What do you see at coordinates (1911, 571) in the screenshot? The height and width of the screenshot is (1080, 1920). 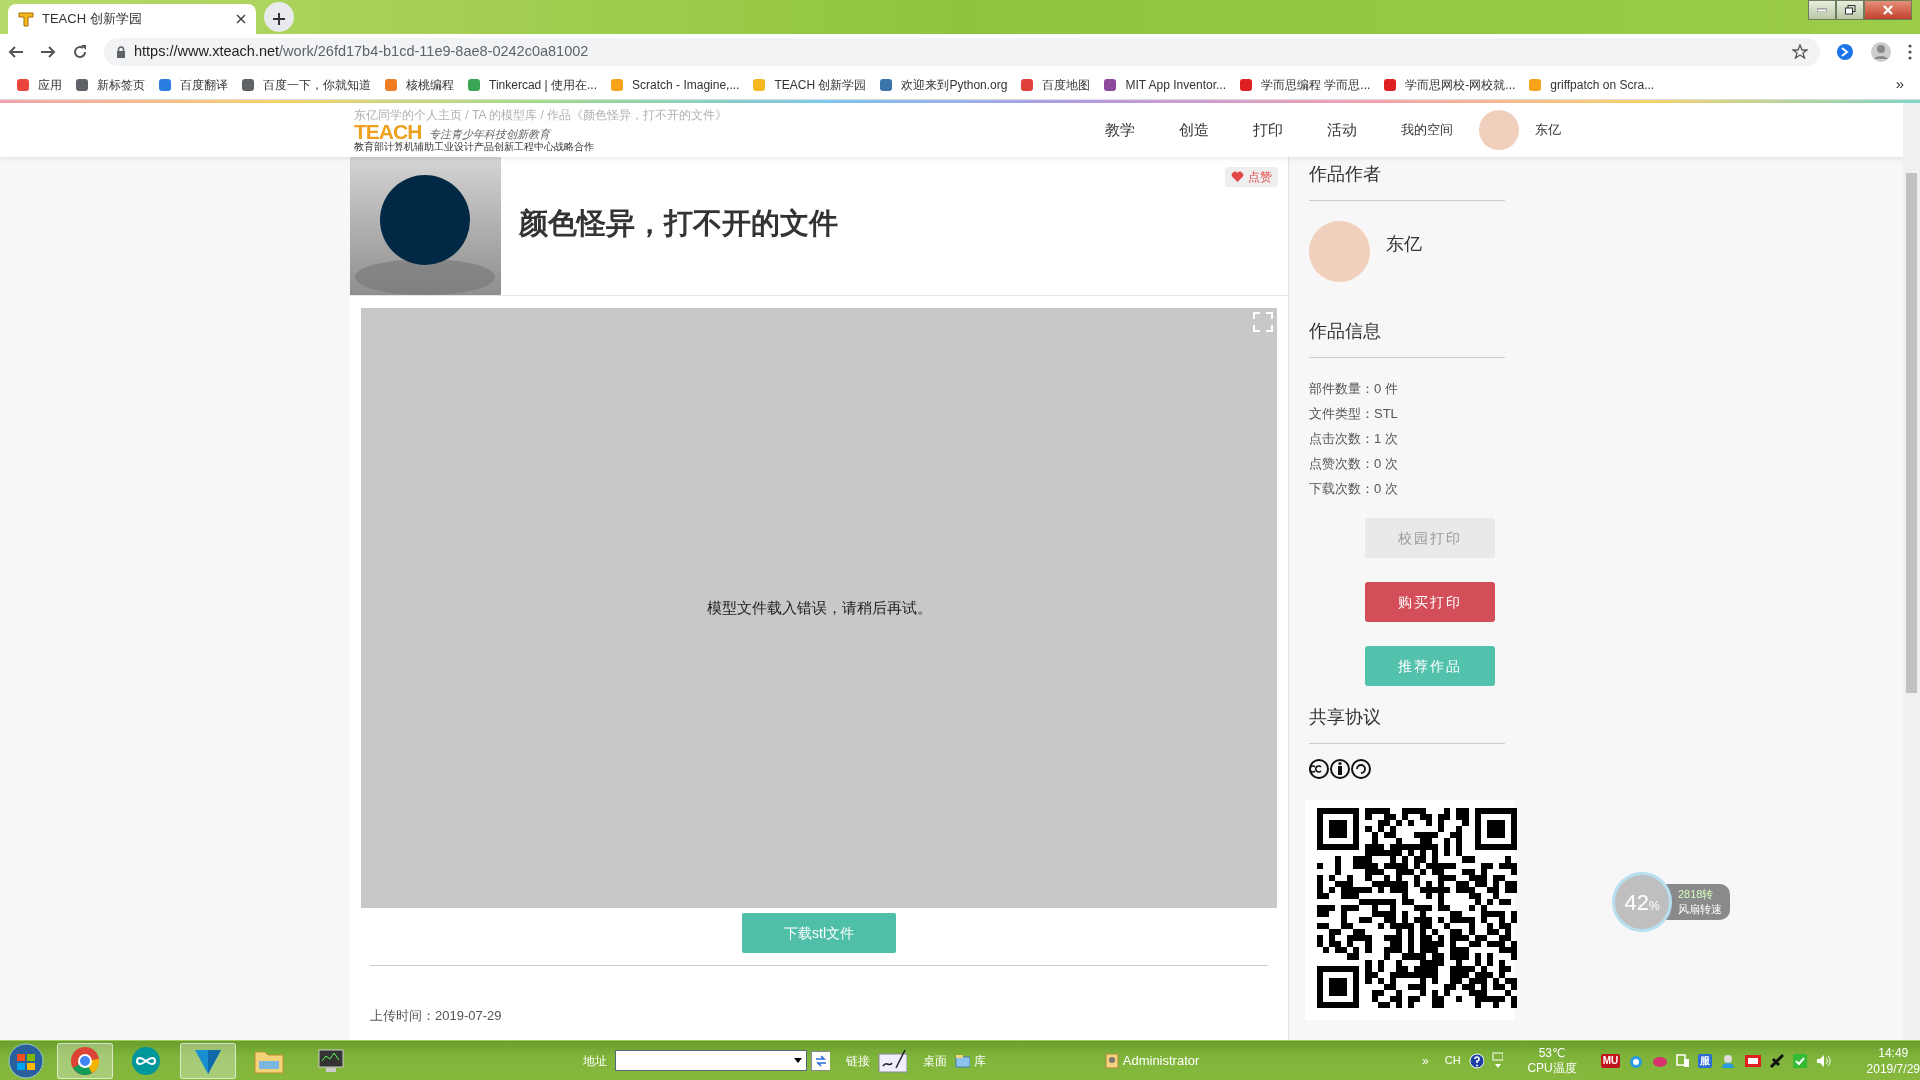 I see `scrollbar` at bounding box center [1911, 571].